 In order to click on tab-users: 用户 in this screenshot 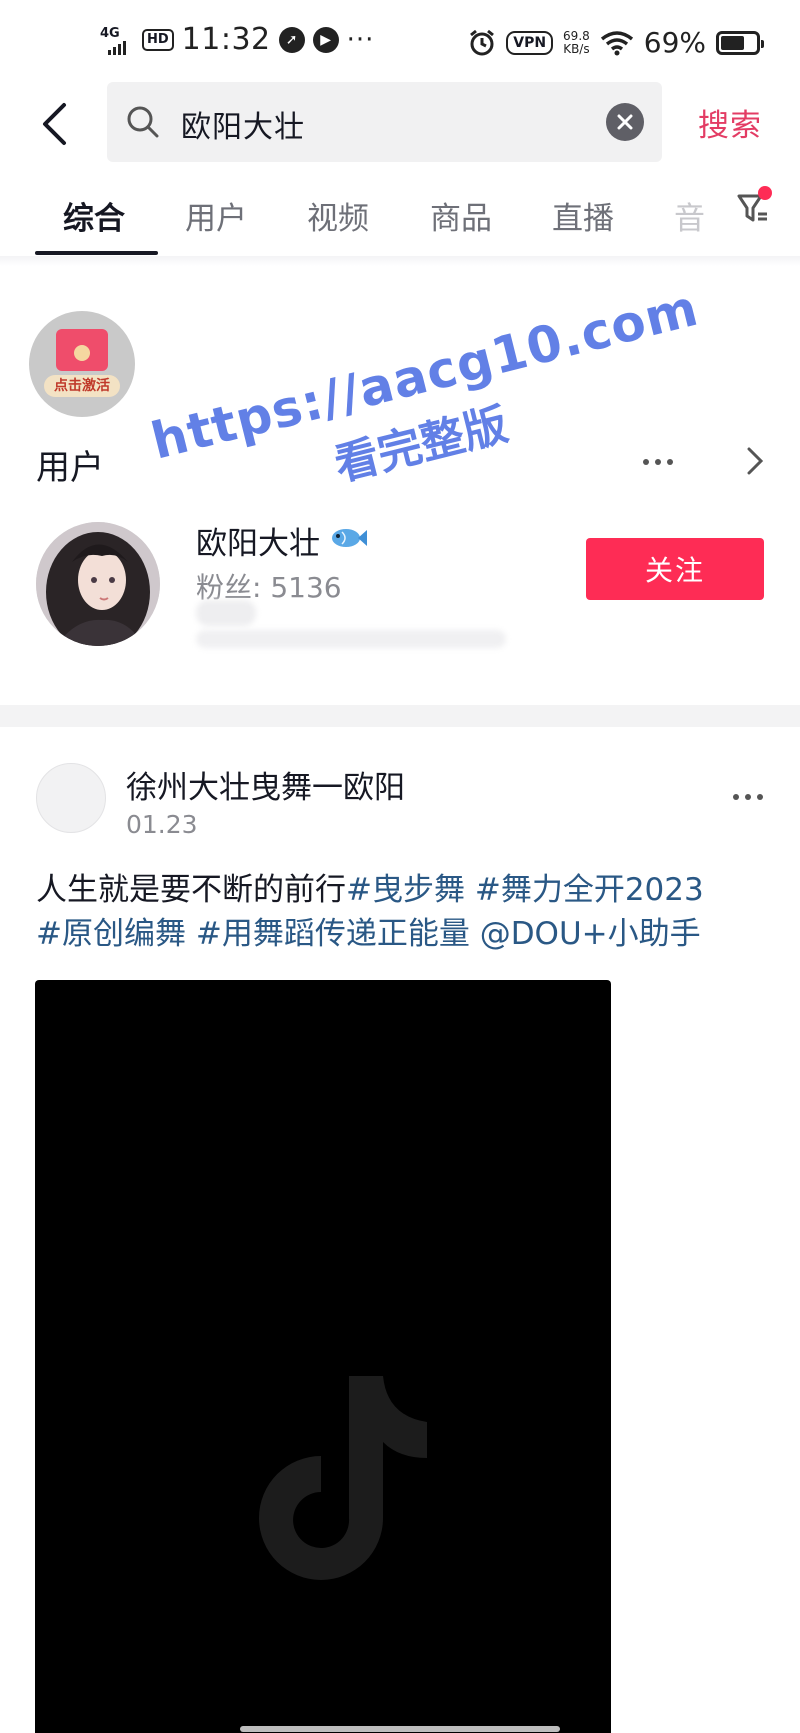, I will do `click(216, 215)`.